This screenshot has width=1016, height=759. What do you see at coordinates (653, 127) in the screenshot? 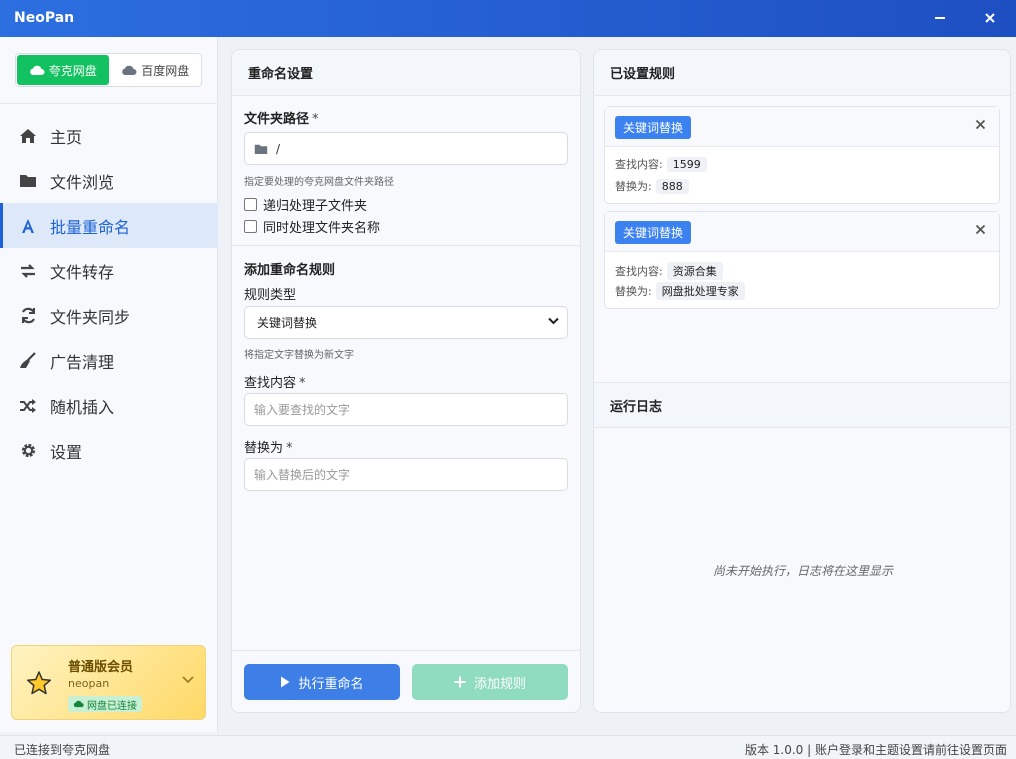
I see `rule-type-tag: 关键词替换` at bounding box center [653, 127].